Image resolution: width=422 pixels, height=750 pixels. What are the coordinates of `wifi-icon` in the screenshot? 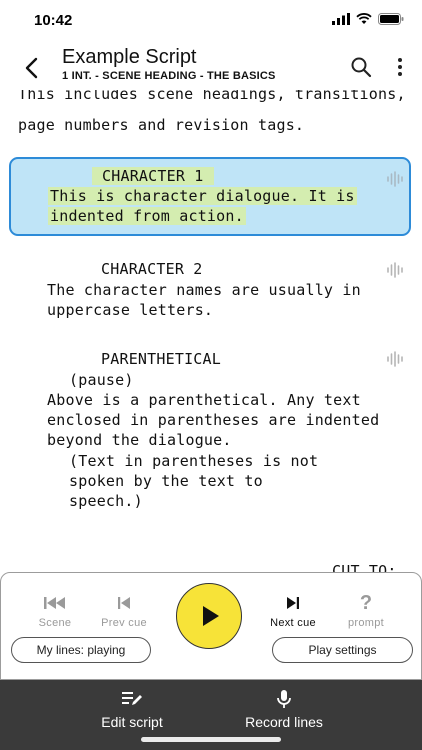 It's located at (364, 18).